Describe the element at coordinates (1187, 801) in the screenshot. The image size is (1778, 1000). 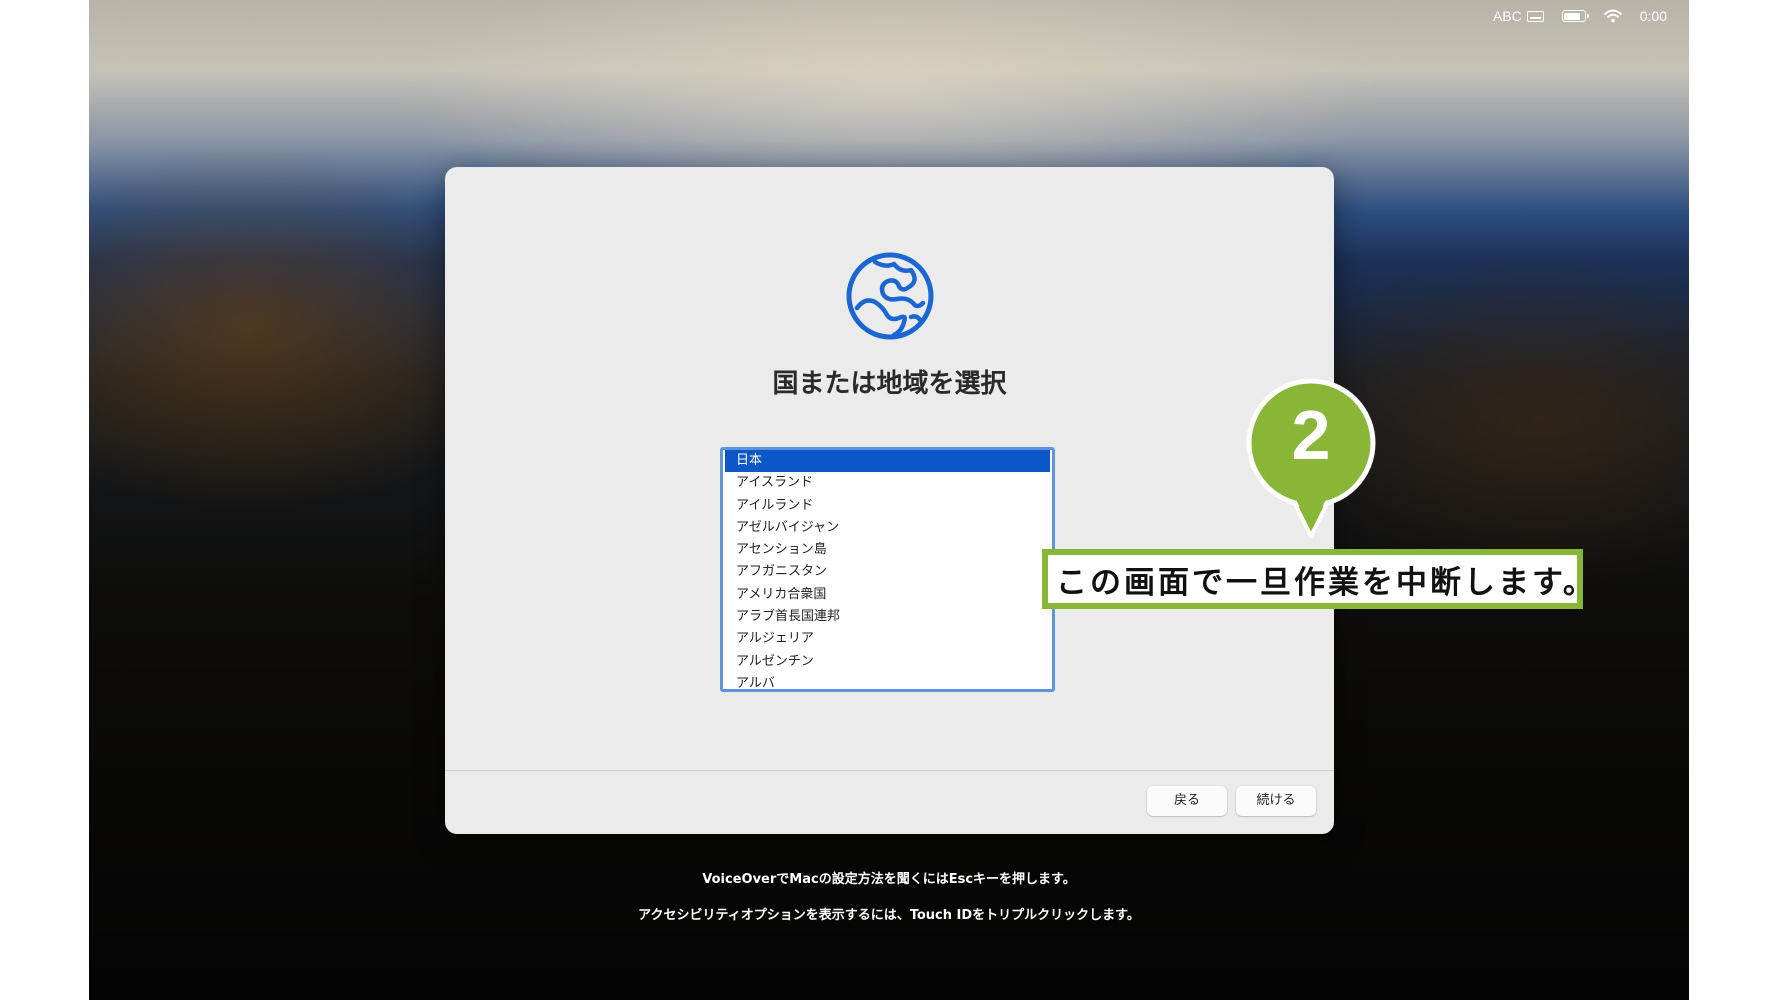
I see `back-button: 戻る` at that location.